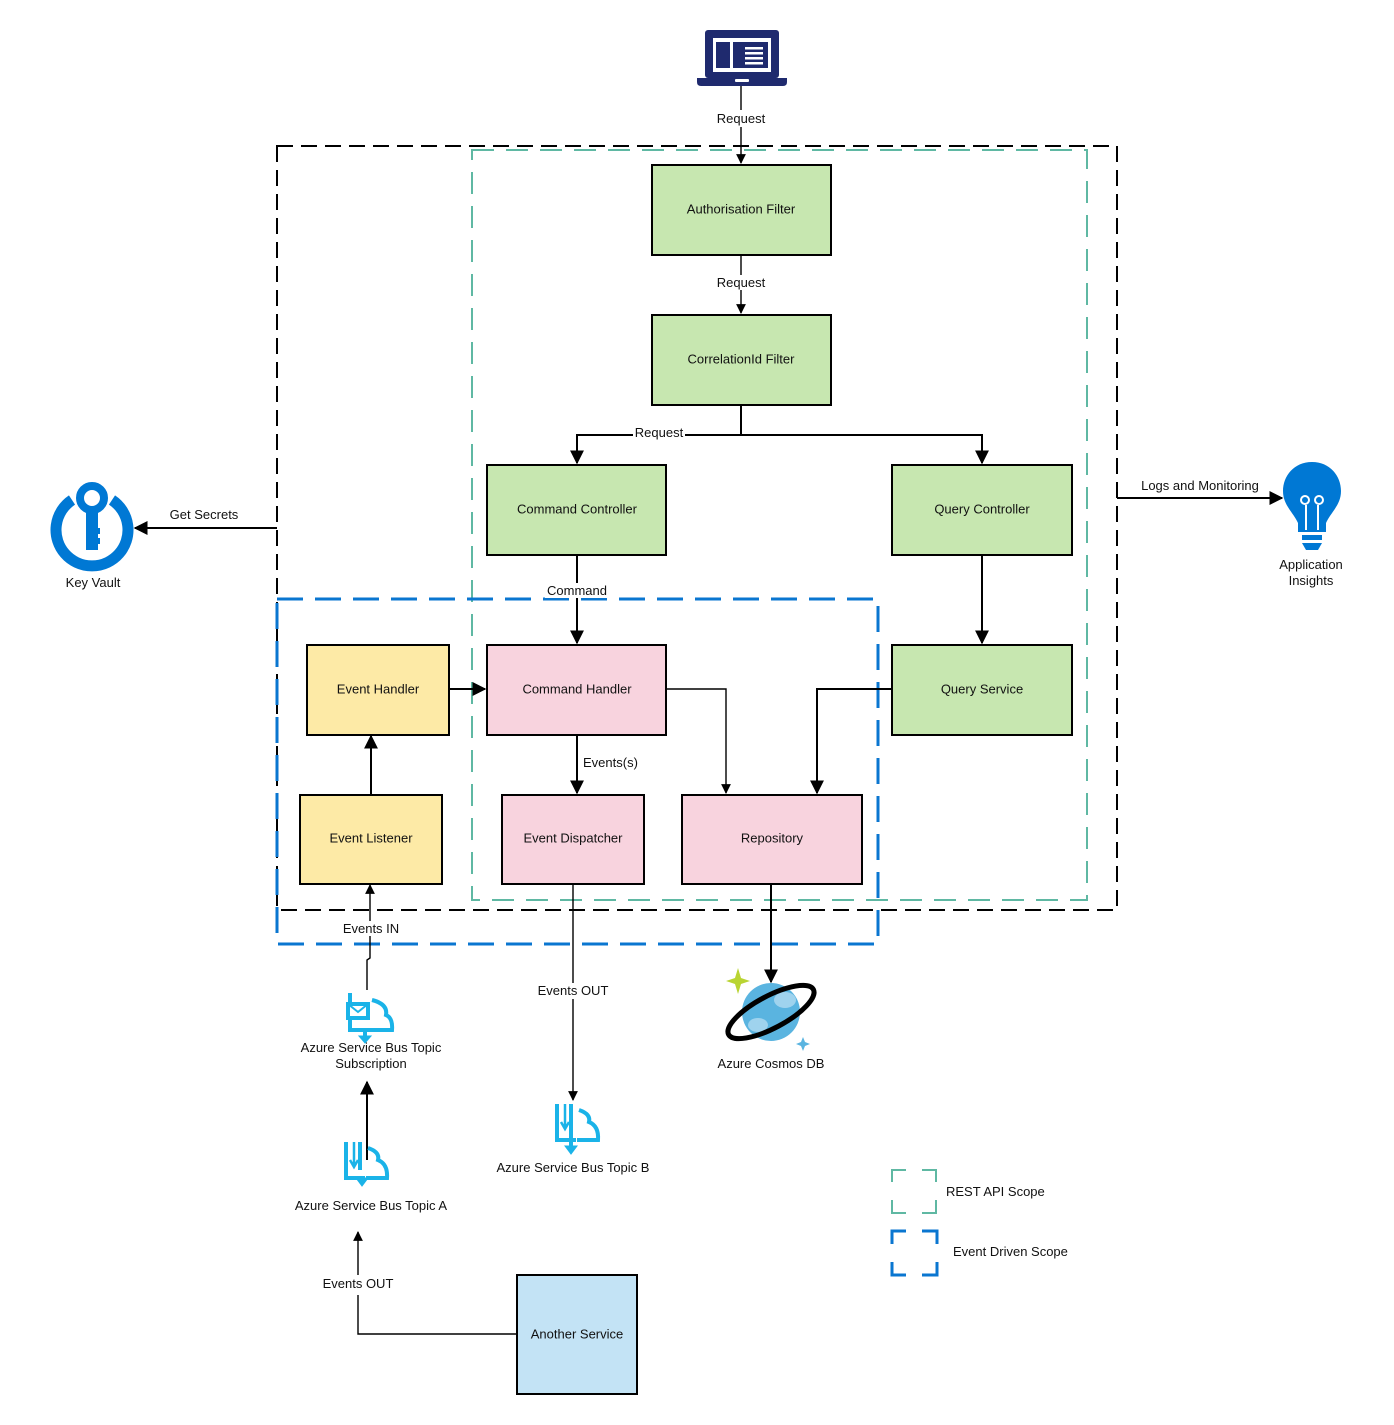 The image size is (1394, 1425). I want to click on cosmos-db-label: Azure Cosmos DB, so click(771, 1063).